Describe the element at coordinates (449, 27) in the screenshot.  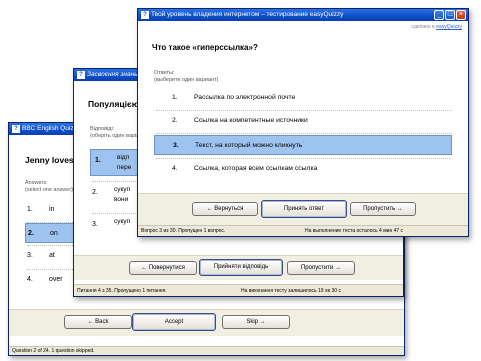
I see `made-with-link: easyQuizzy` at that location.